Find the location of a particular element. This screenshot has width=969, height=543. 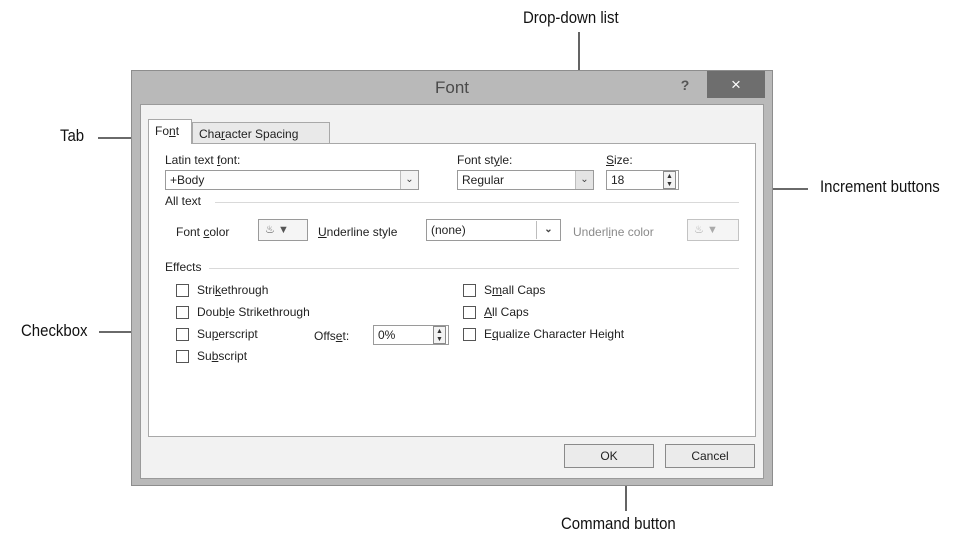

latin-font-label: Latin text font: is located at coordinates (203, 160).